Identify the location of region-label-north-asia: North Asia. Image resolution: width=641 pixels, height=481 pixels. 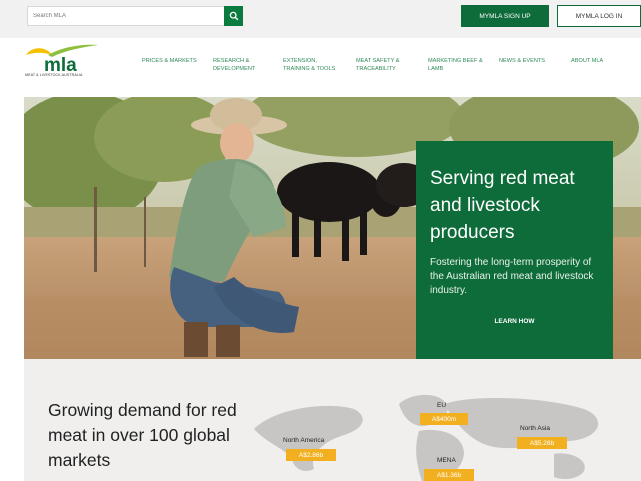
(535, 428).